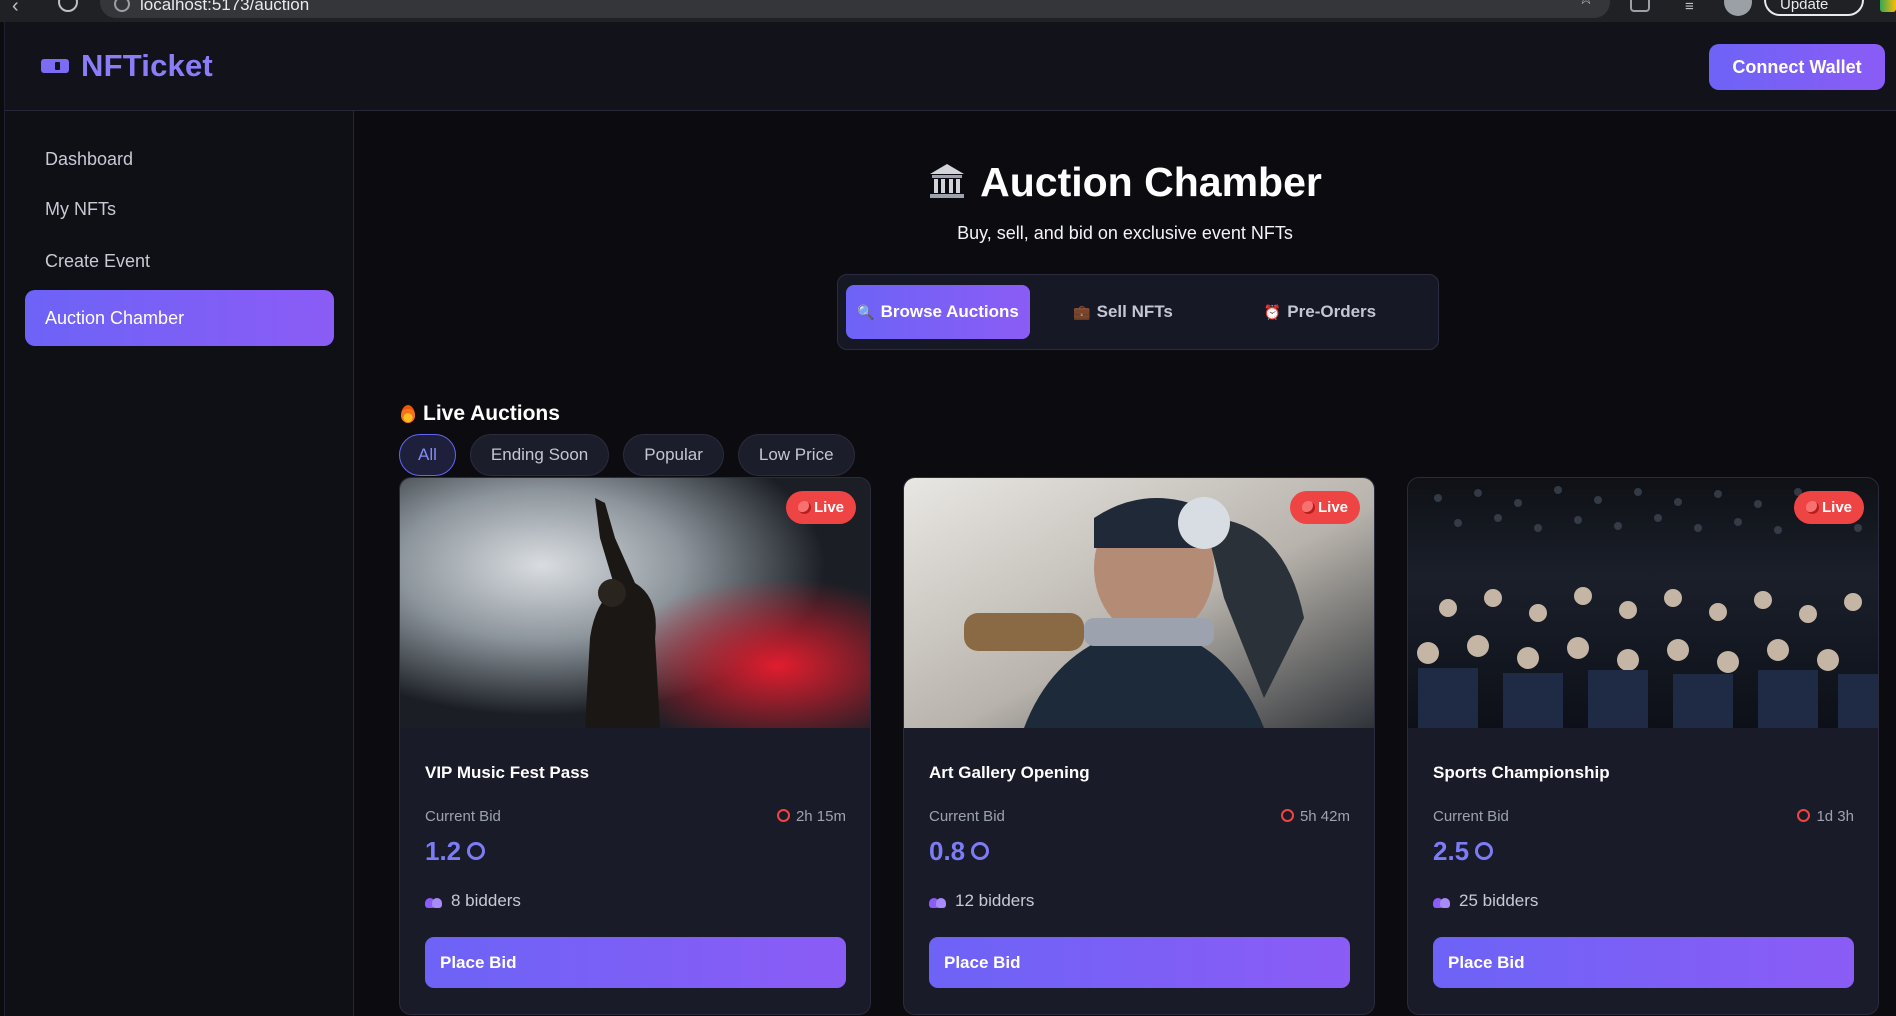  I want to click on sidebar-item-auction-chamber: Auction Chamber, so click(179, 318).